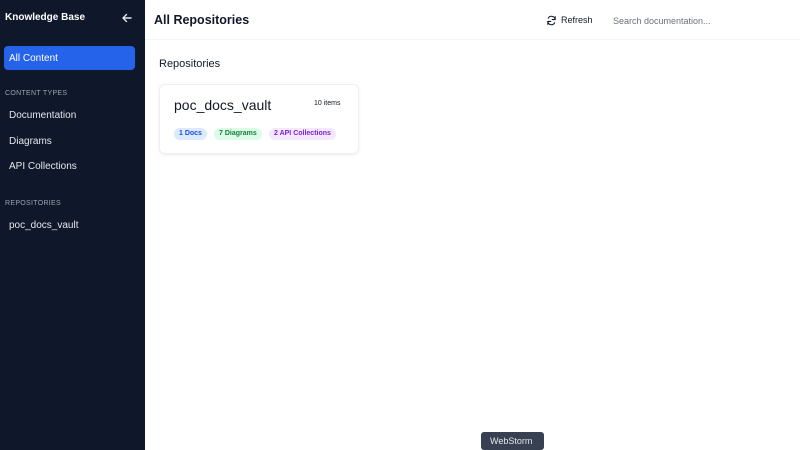  Describe the element at coordinates (700, 20) in the screenshot. I see `search-input` at that location.